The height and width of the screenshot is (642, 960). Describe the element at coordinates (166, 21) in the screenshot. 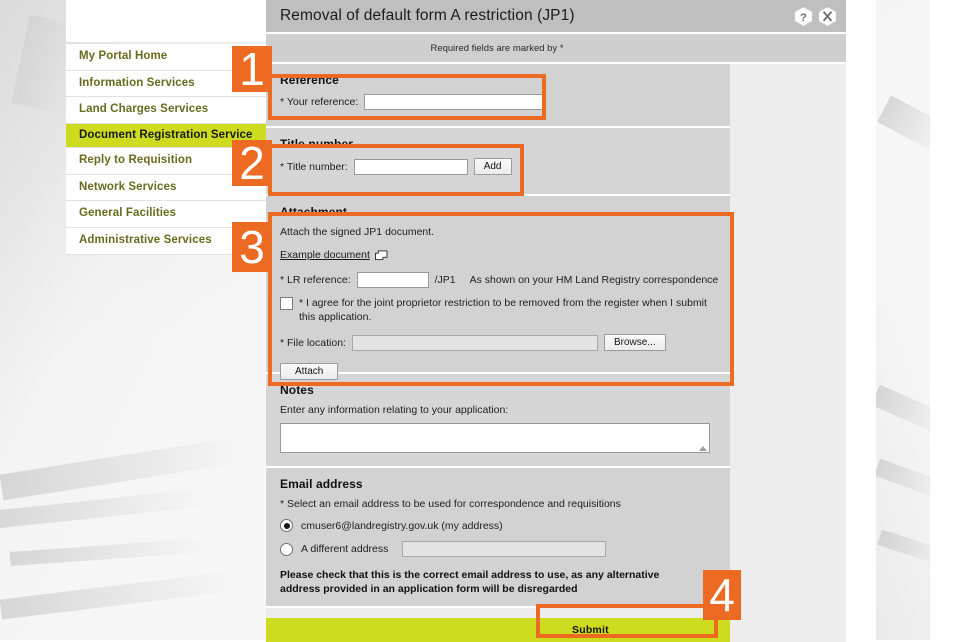

I see `page-backdrop-top` at that location.